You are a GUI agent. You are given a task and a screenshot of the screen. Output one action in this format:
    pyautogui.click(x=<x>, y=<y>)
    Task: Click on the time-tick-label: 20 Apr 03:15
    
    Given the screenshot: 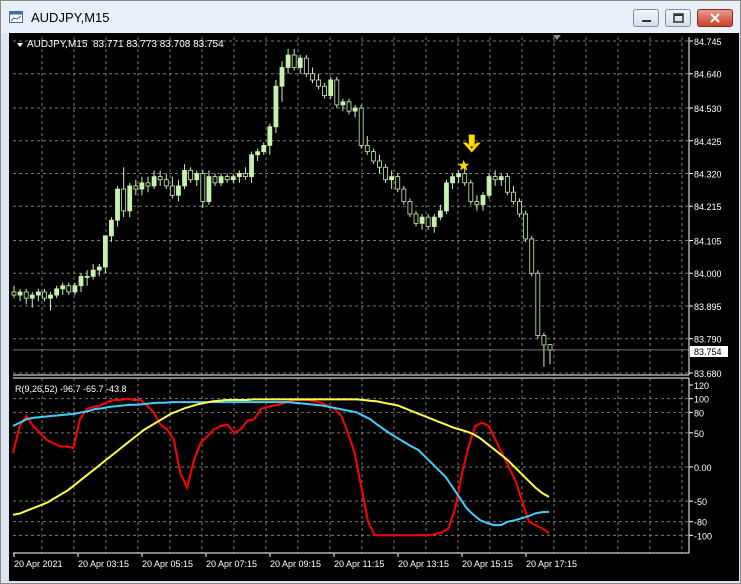 What is the action you would take?
    pyautogui.click(x=103, y=564)
    